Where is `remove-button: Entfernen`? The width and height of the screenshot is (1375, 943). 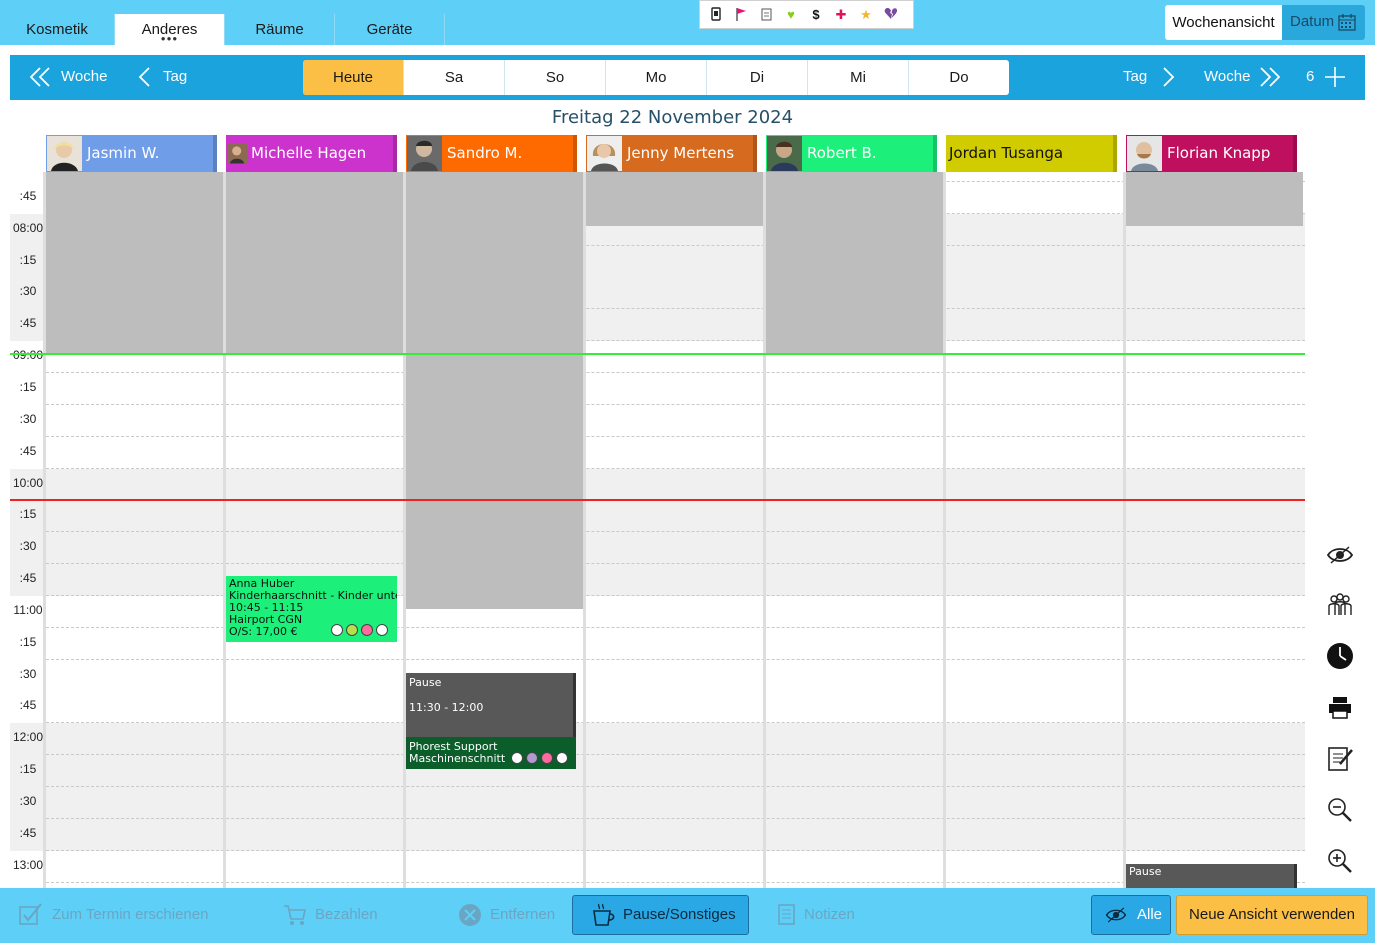
remove-button: Entfernen is located at coordinates (522, 915).